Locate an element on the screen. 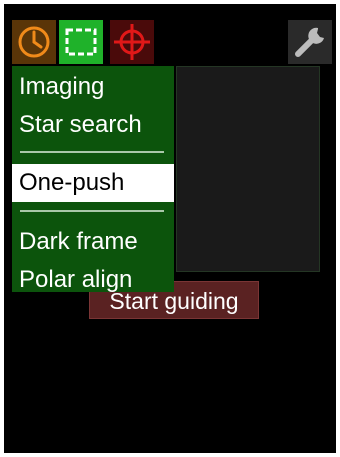 This screenshot has width=340, height=457. crosshair-icon is located at coordinates (132, 42).